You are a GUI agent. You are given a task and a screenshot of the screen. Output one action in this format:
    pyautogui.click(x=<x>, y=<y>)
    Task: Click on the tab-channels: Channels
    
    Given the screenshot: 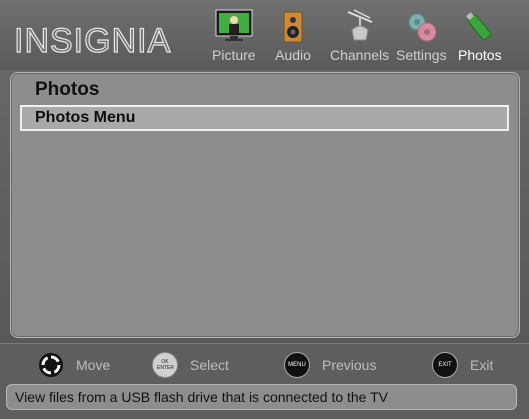 What is the action you would take?
    pyautogui.click(x=359, y=38)
    